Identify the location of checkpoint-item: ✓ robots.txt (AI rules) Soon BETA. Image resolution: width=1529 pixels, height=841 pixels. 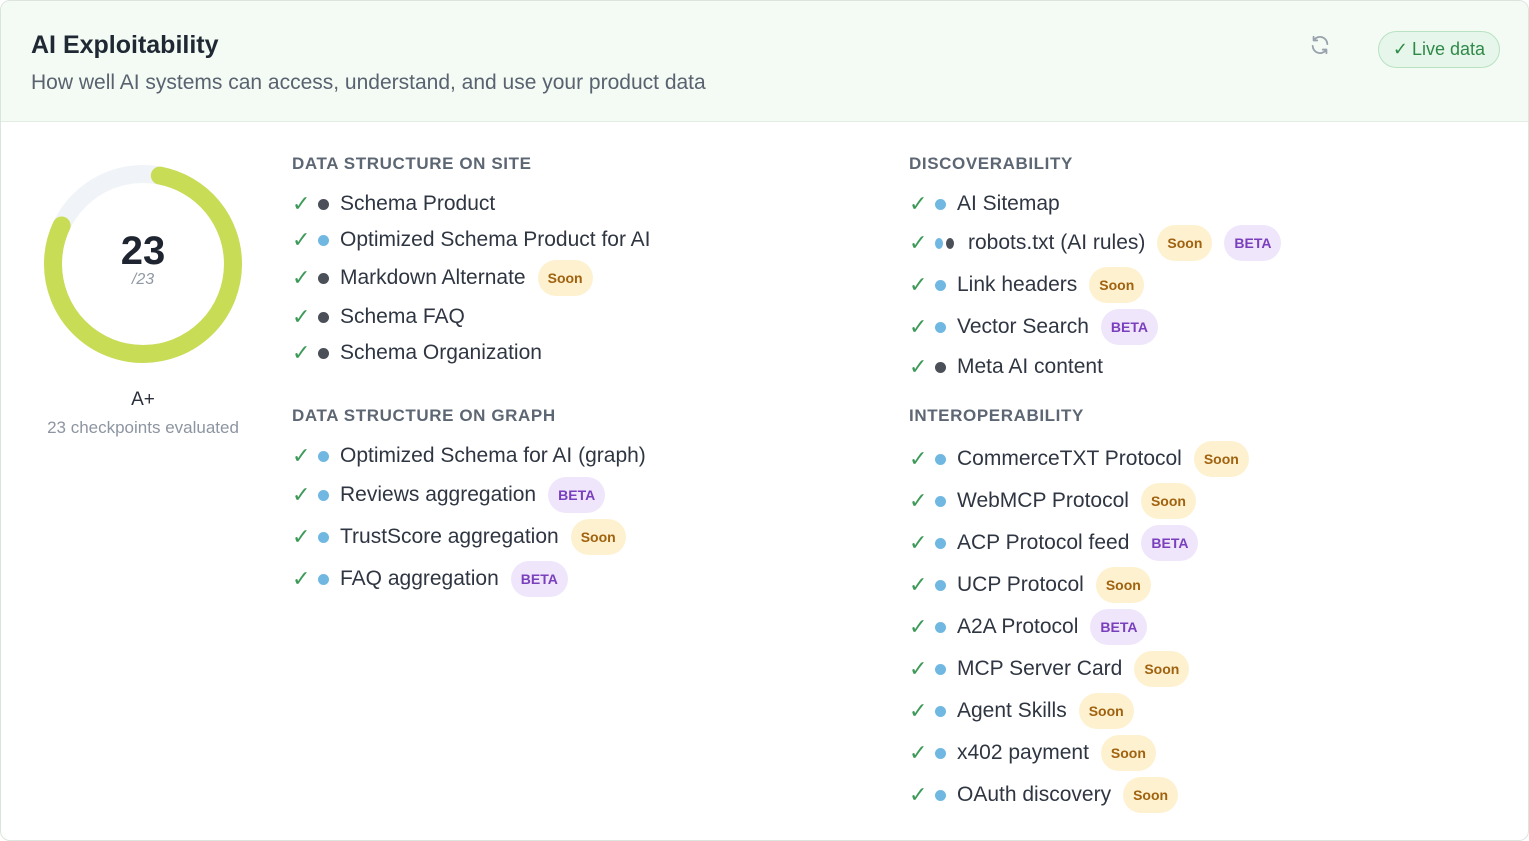
(1095, 243).